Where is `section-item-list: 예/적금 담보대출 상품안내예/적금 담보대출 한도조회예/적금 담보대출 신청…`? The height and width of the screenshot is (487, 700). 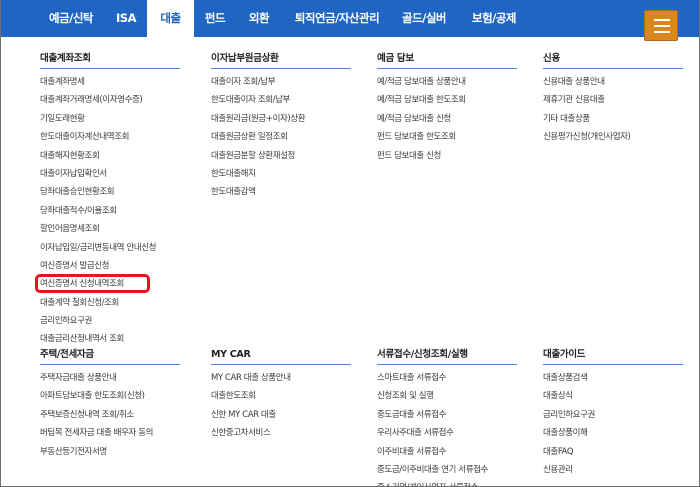 section-item-list: 예/적금 담보대출 상품안내예/적금 담보대출 한도조회예/적금 담보대출 신청… is located at coordinates (447, 119).